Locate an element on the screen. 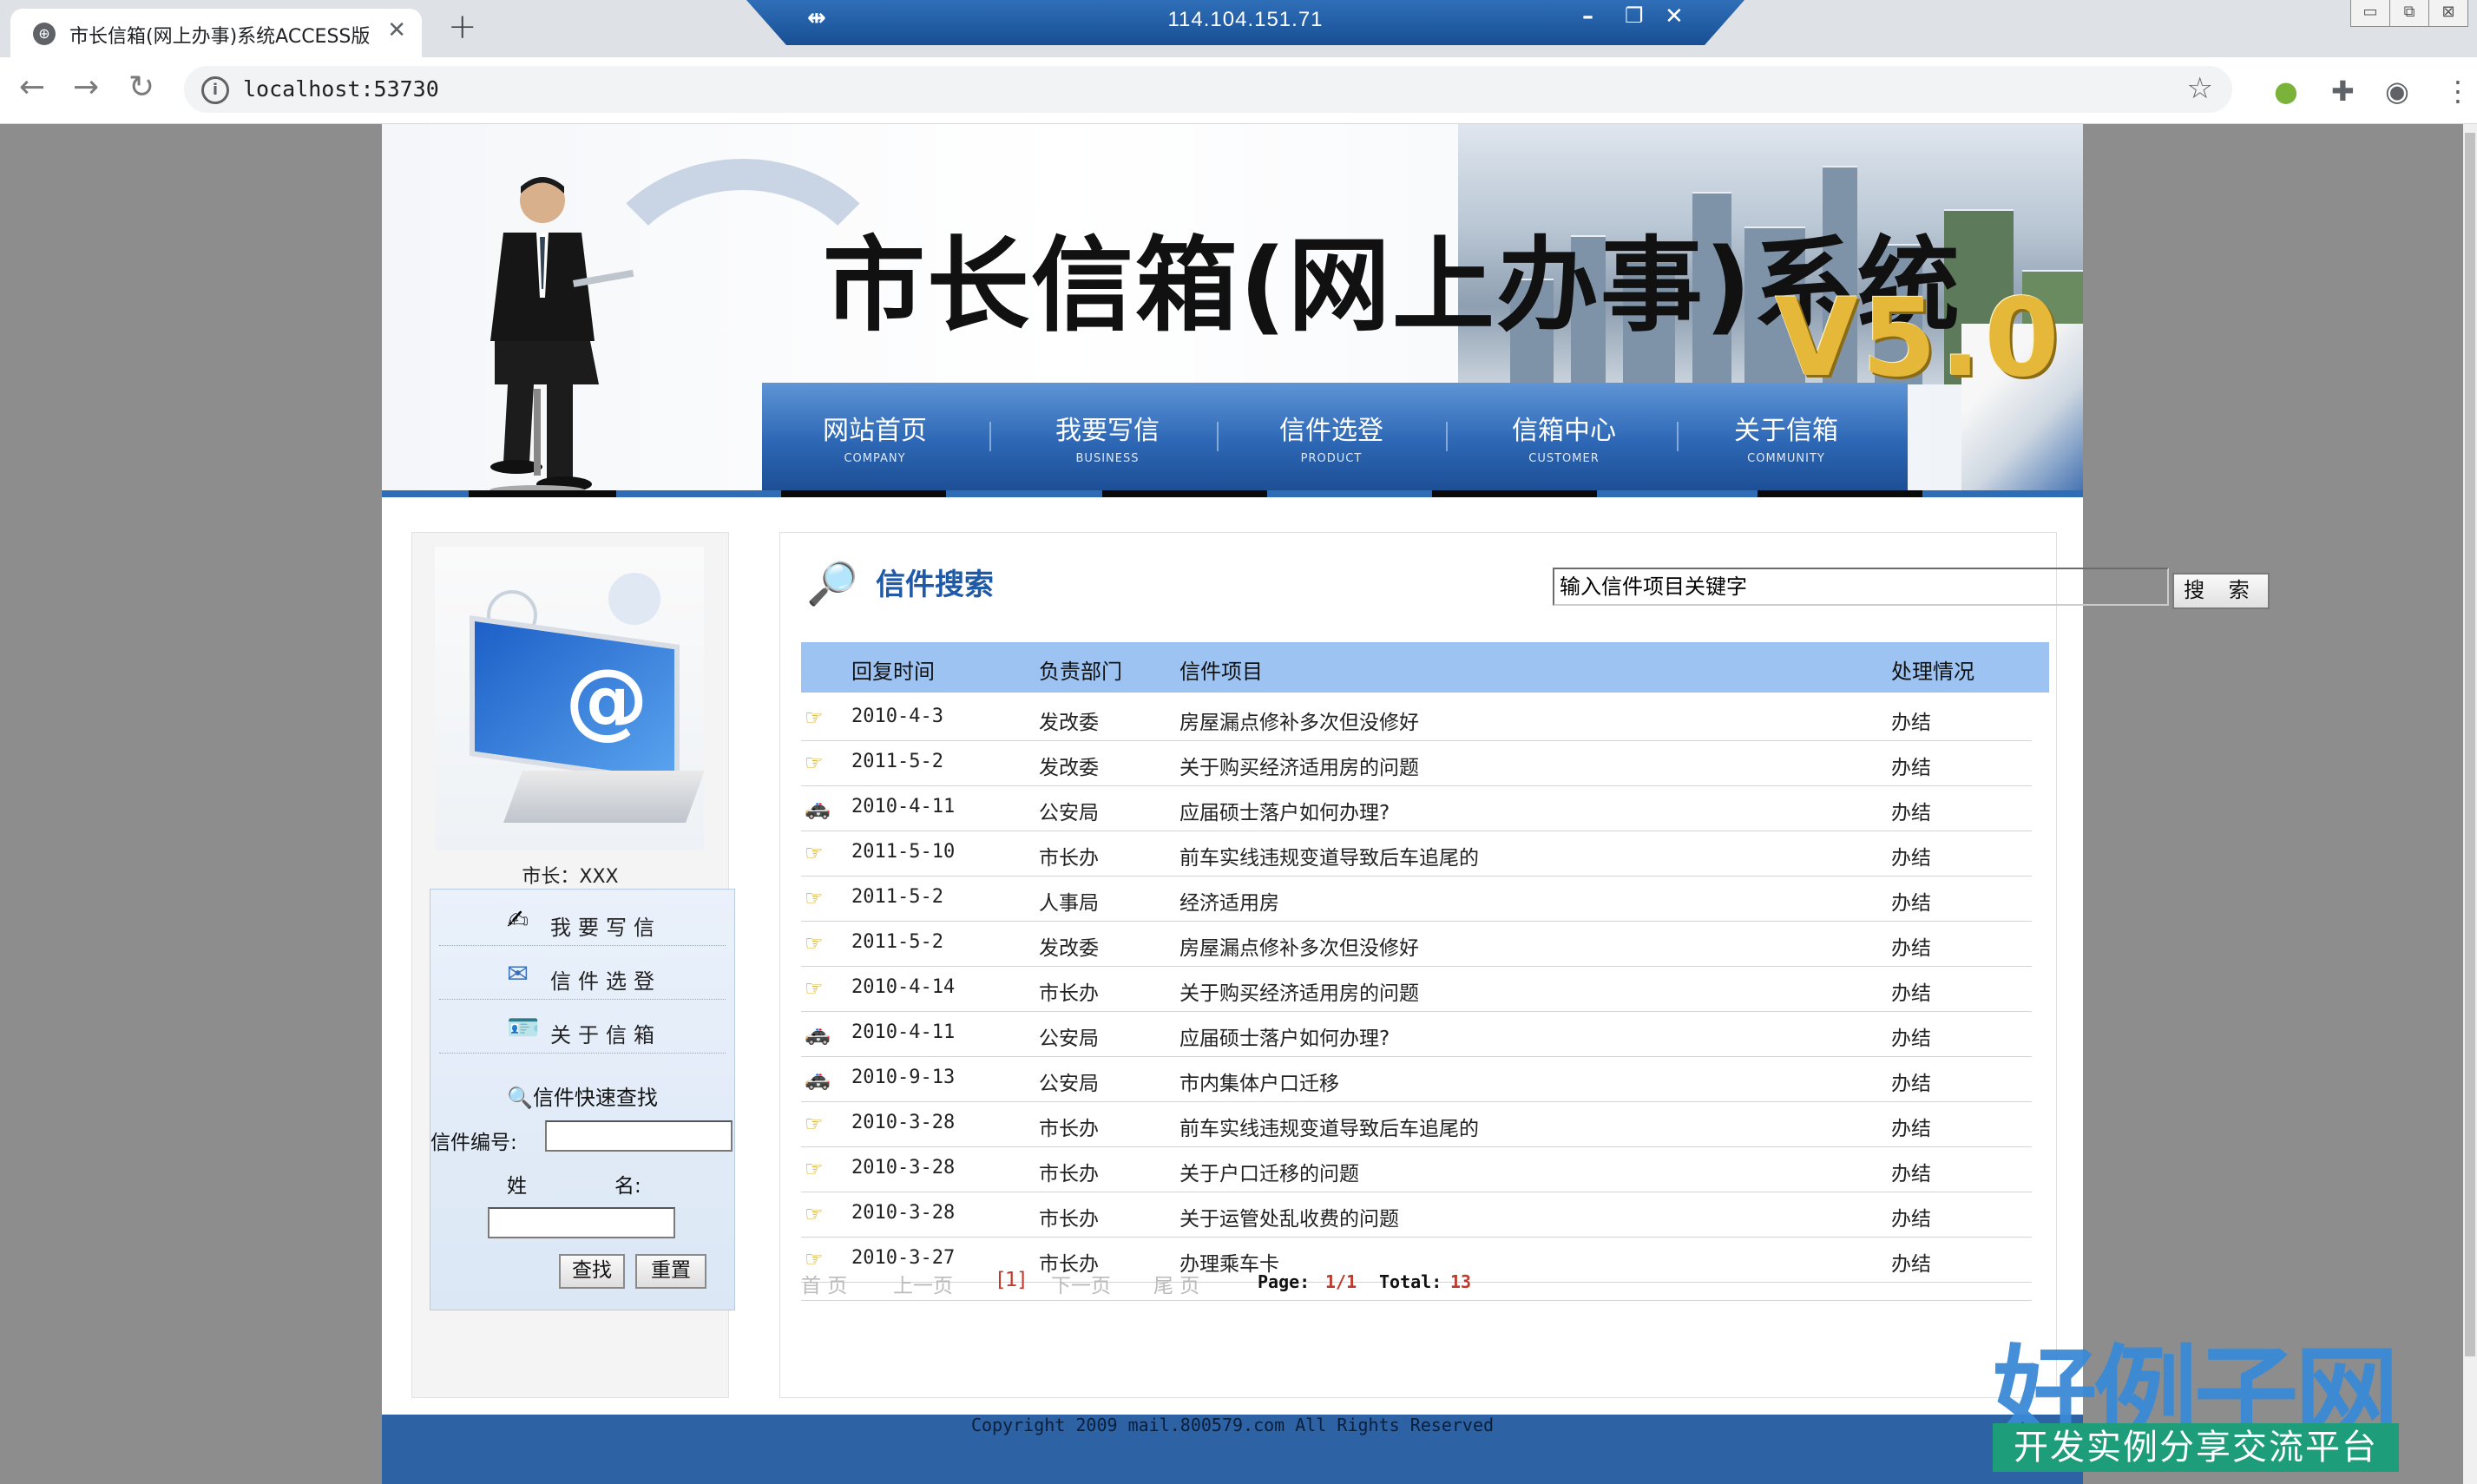  extension-icon: ● is located at coordinates (2286, 91).